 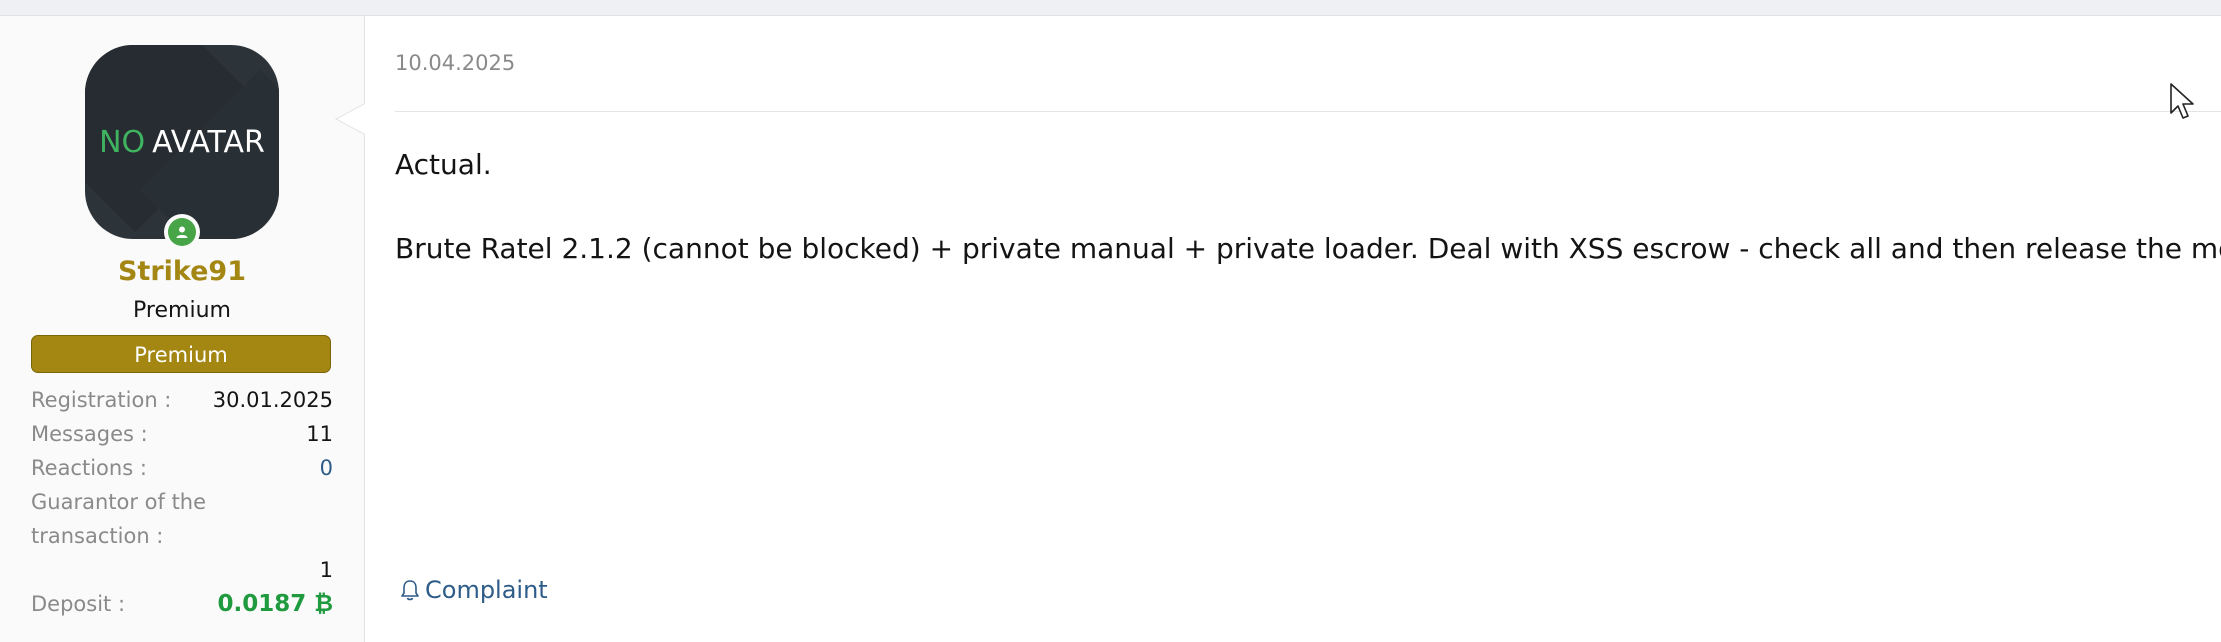 What do you see at coordinates (272, 400) in the screenshot?
I see `stat-value: 30.01.2025` at bounding box center [272, 400].